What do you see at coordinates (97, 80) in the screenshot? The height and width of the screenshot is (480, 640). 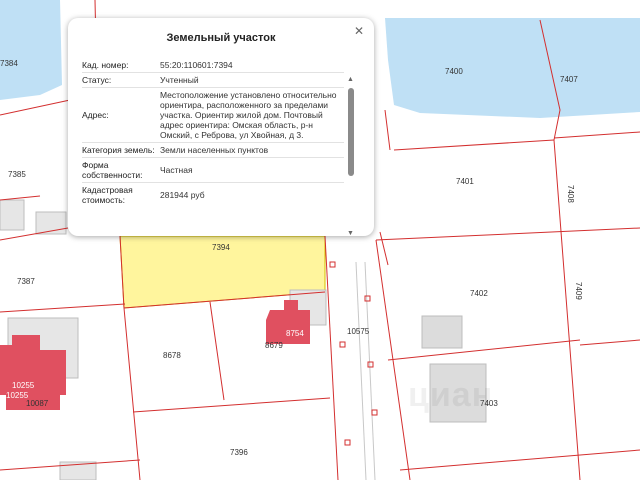 I see `info-label: Статус:` at bounding box center [97, 80].